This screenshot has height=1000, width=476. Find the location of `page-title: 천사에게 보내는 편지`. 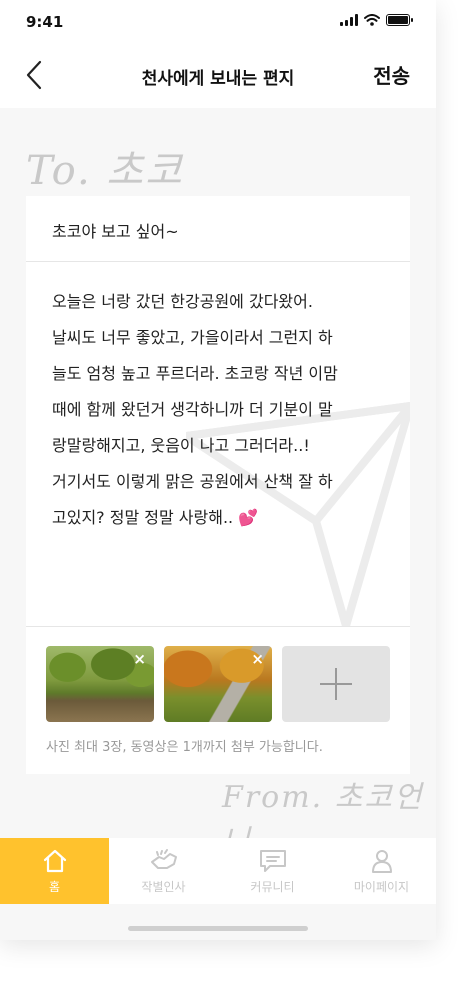

page-title: 천사에게 보내는 편지 is located at coordinates (218, 79).